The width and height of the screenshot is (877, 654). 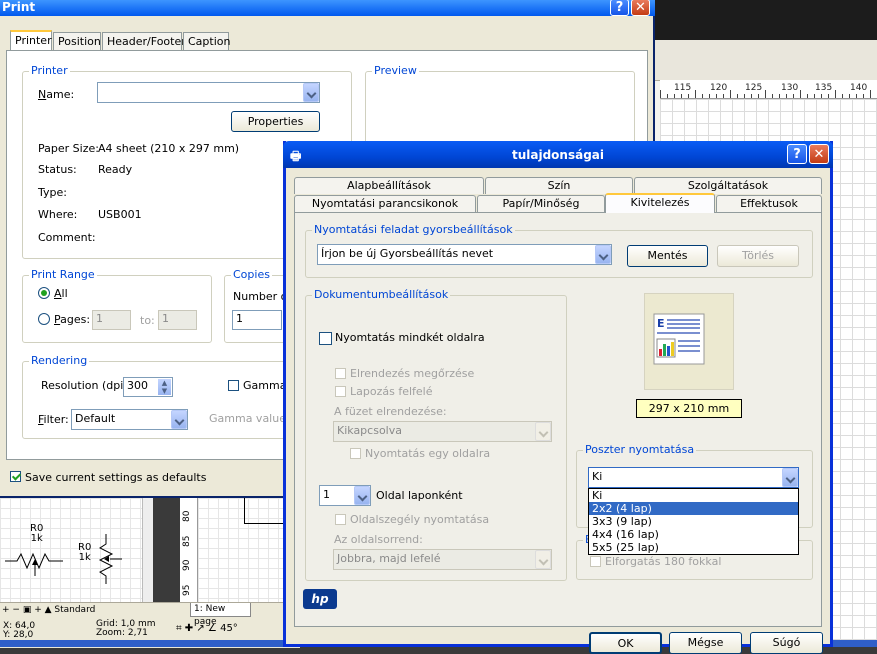 I want to click on list-item: Ki, so click(x=693, y=495).